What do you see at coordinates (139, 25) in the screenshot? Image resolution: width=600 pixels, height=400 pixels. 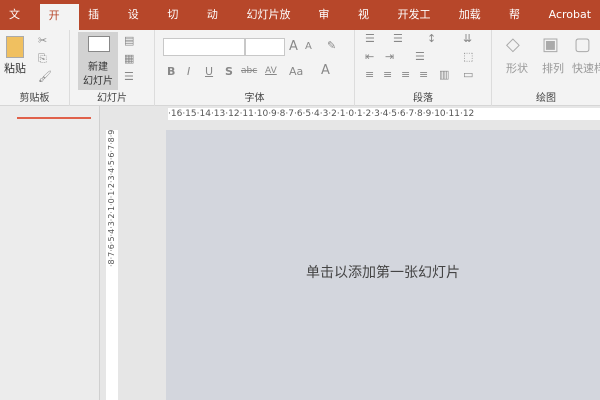 I see `tab-design: 设计` at bounding box center [139, 25].